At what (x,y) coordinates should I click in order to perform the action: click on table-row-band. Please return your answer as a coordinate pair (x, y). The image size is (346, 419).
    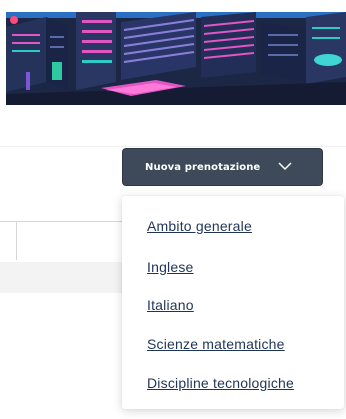
    Looking at the image, I should click on (65, 277).